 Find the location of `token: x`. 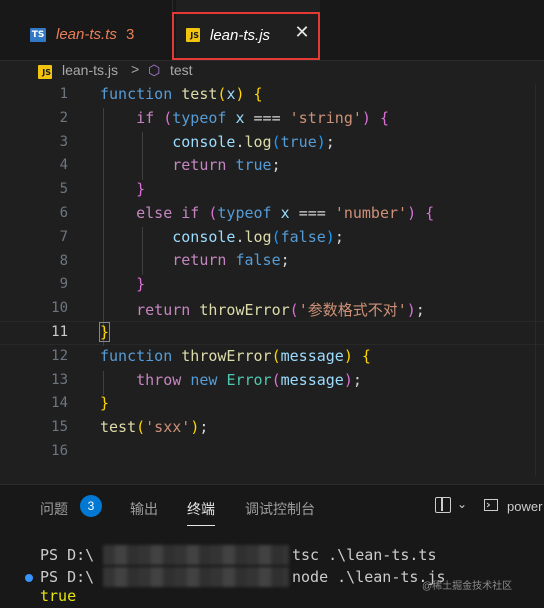

token: x is located at coordinates (285, 213).